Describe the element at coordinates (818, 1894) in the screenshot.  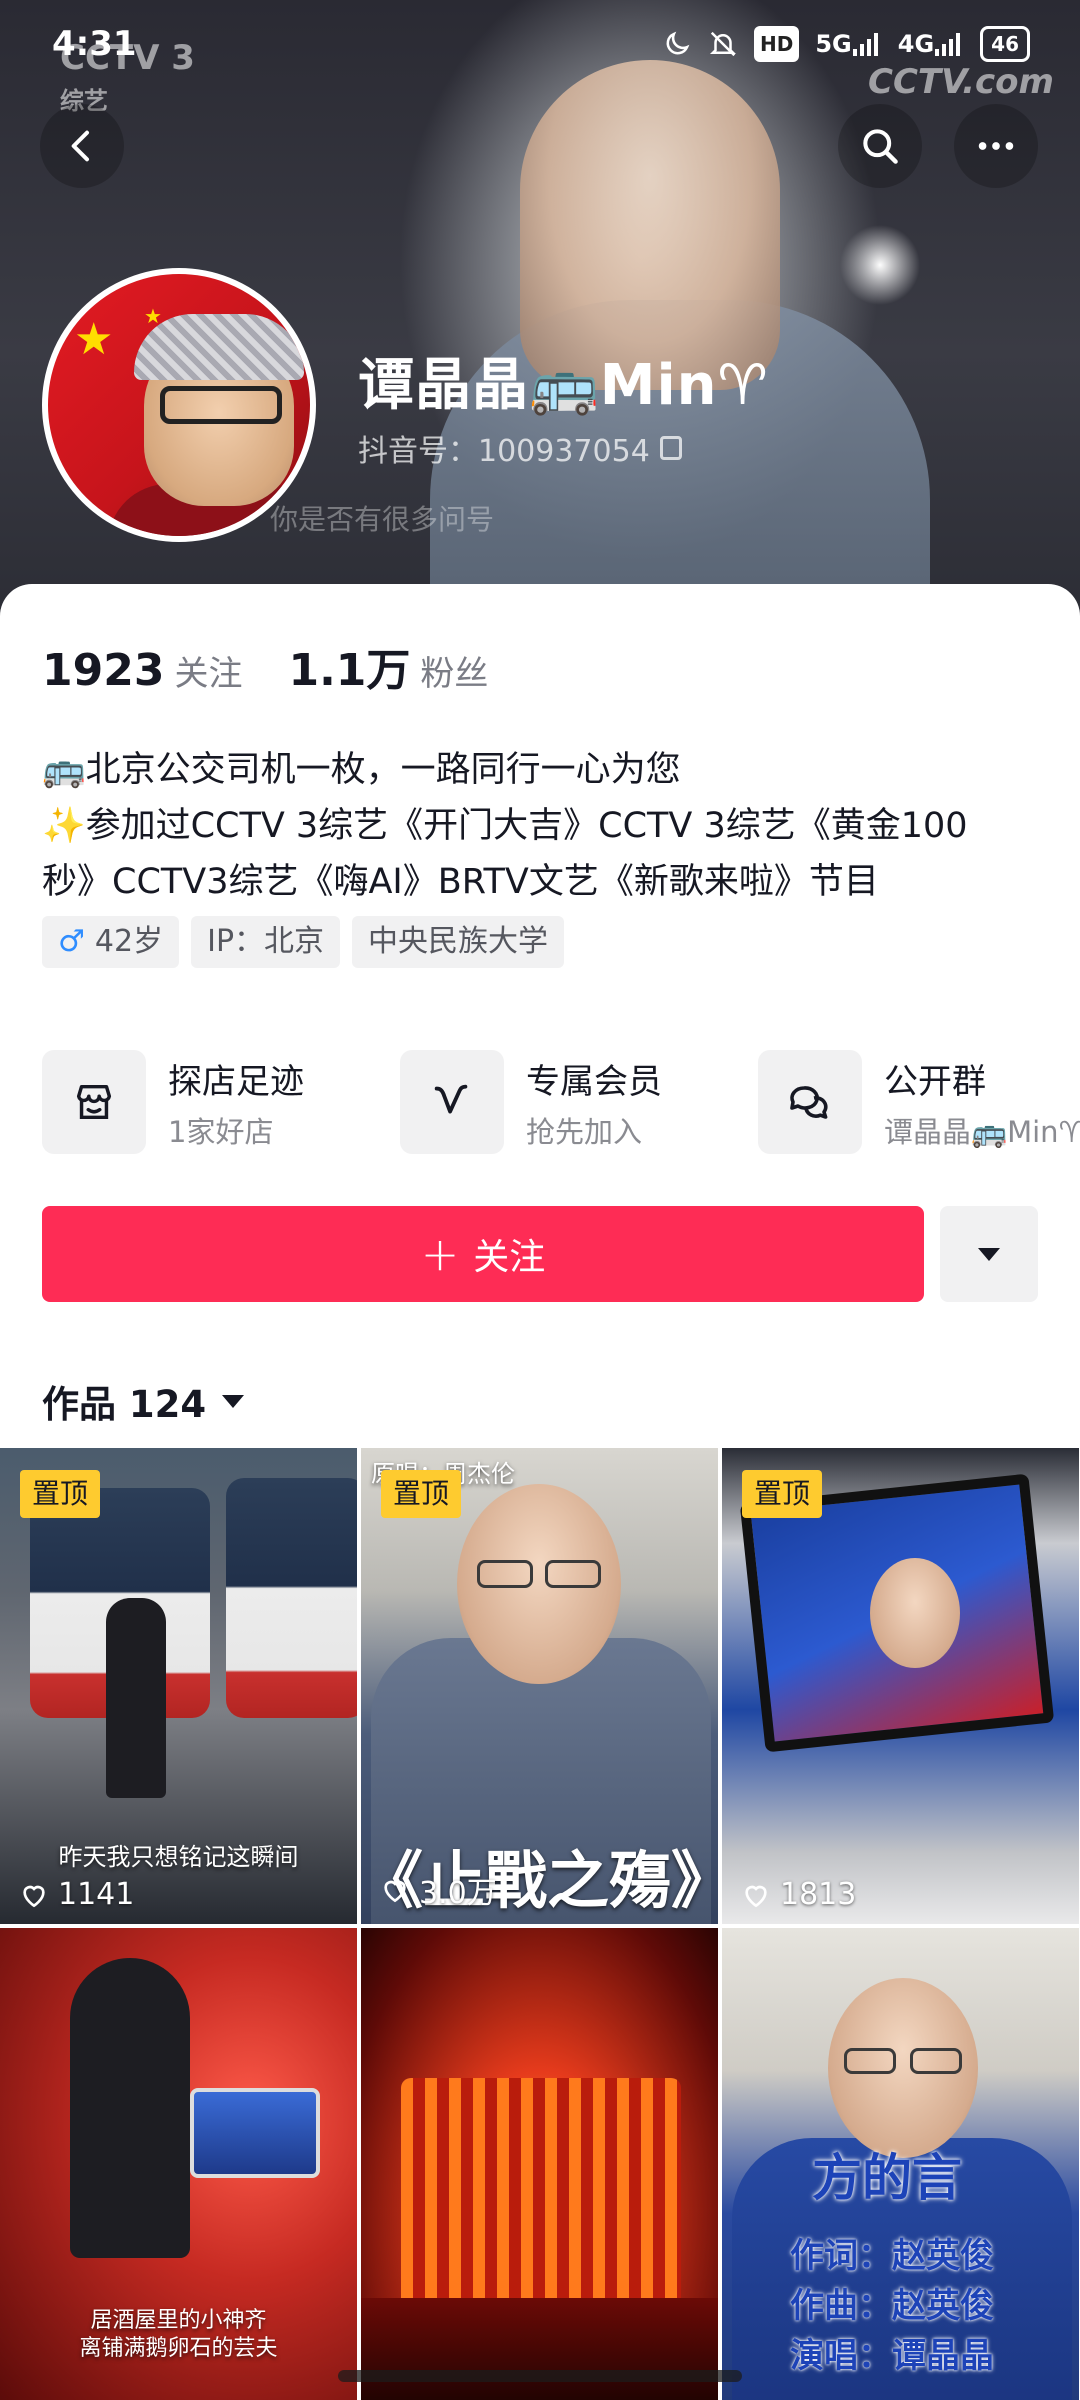
I see `likes-text: 1813` at that location.